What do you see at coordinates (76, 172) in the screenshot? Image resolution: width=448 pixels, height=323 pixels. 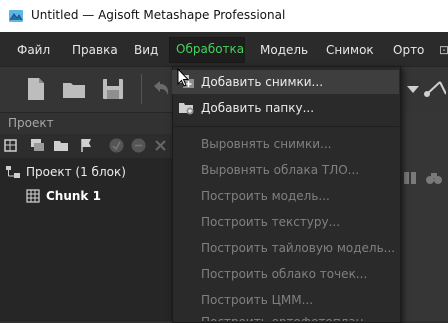 I see `project-root-label: Проект (1 блок)` at bounding box center [76, 172].